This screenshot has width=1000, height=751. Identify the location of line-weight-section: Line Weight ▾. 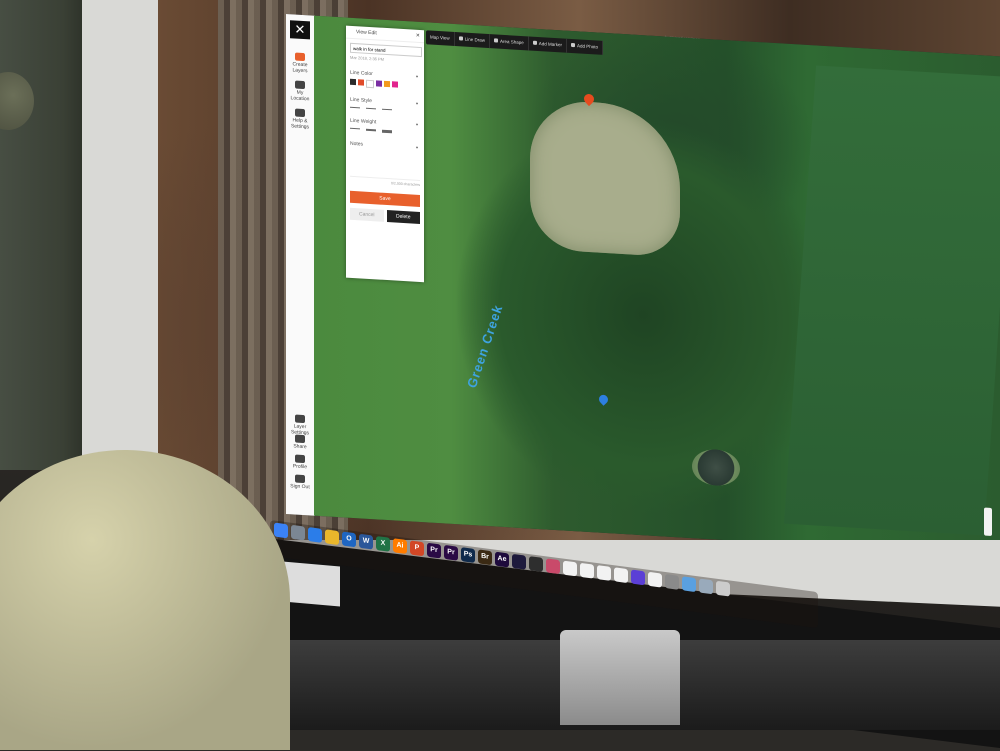
(385, 126).